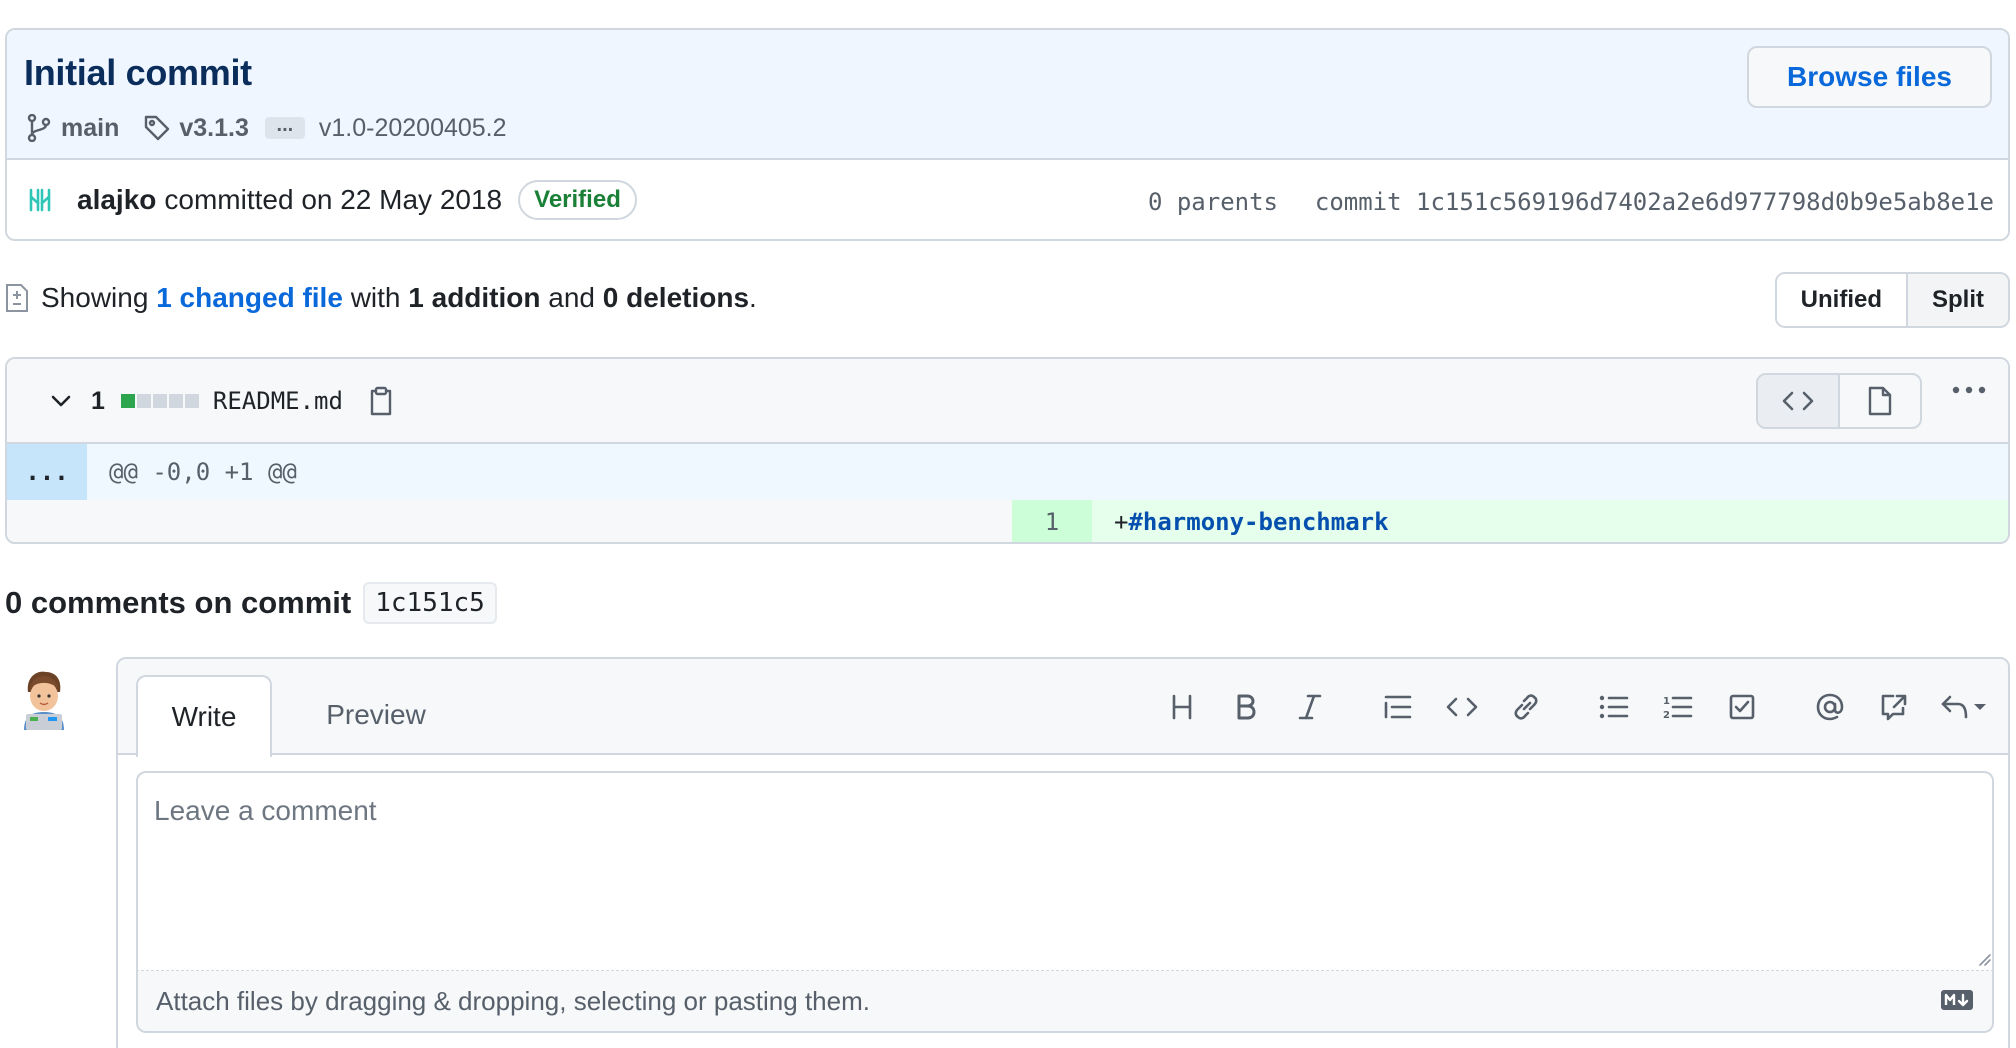  Describe the element at coordinates (1047, 472) in the screenshot. I see `hunk-header: @@ -0,0 +1 @@` at that location.